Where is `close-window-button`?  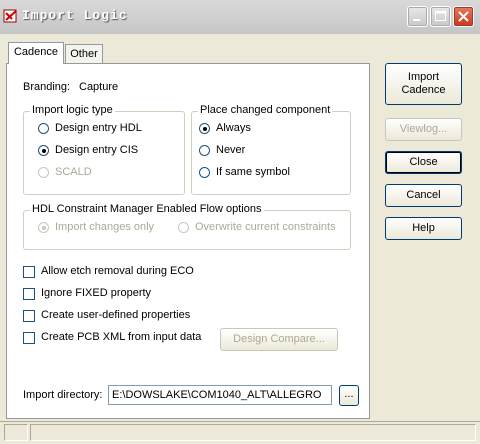
close-window-button is located at coordinates (463, 16).